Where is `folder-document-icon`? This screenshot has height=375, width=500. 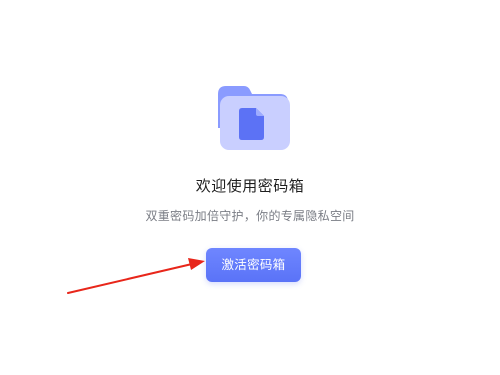 folder-document-icon is located at coordinates (253, 118).